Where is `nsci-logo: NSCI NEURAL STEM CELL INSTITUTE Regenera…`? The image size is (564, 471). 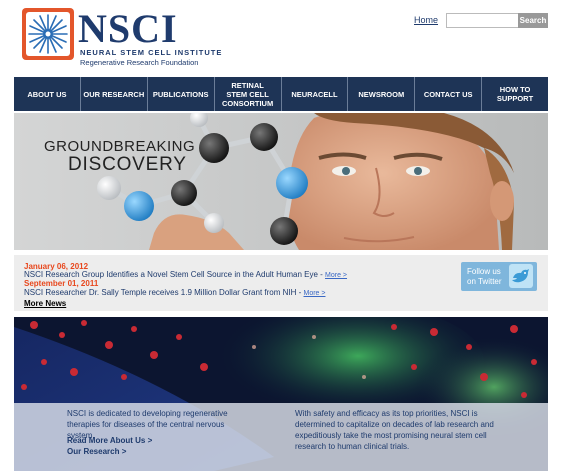 nsci-logo: NSCI NEURAL STEM CELL INSTITUTE Regenera… is located at coordinates (121, 36).